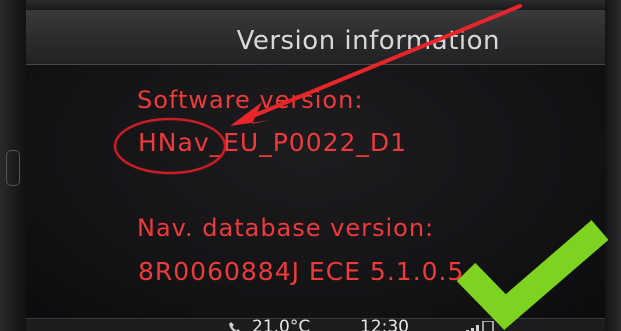 Image resolution: width=621 pixels, height=331 pixels. I want to click on temperature-readout: 21.0°C, so click(281, 324).